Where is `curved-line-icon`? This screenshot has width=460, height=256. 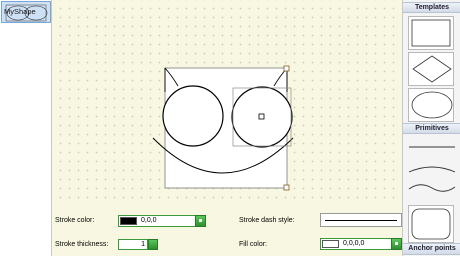
curved-line-icon is located at coordinates (432, 169).